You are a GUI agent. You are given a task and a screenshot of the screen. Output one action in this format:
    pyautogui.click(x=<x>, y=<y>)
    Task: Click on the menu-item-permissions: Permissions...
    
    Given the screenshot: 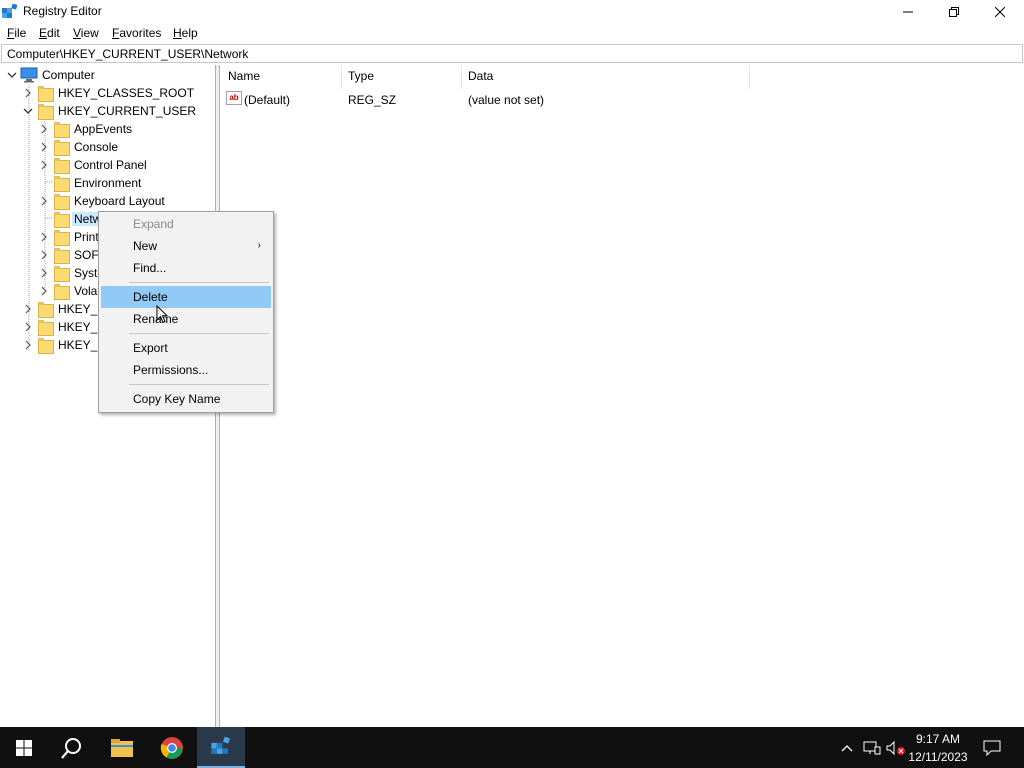 What is the action you would take?
    pyautogui.click(x=186, y=370)
    